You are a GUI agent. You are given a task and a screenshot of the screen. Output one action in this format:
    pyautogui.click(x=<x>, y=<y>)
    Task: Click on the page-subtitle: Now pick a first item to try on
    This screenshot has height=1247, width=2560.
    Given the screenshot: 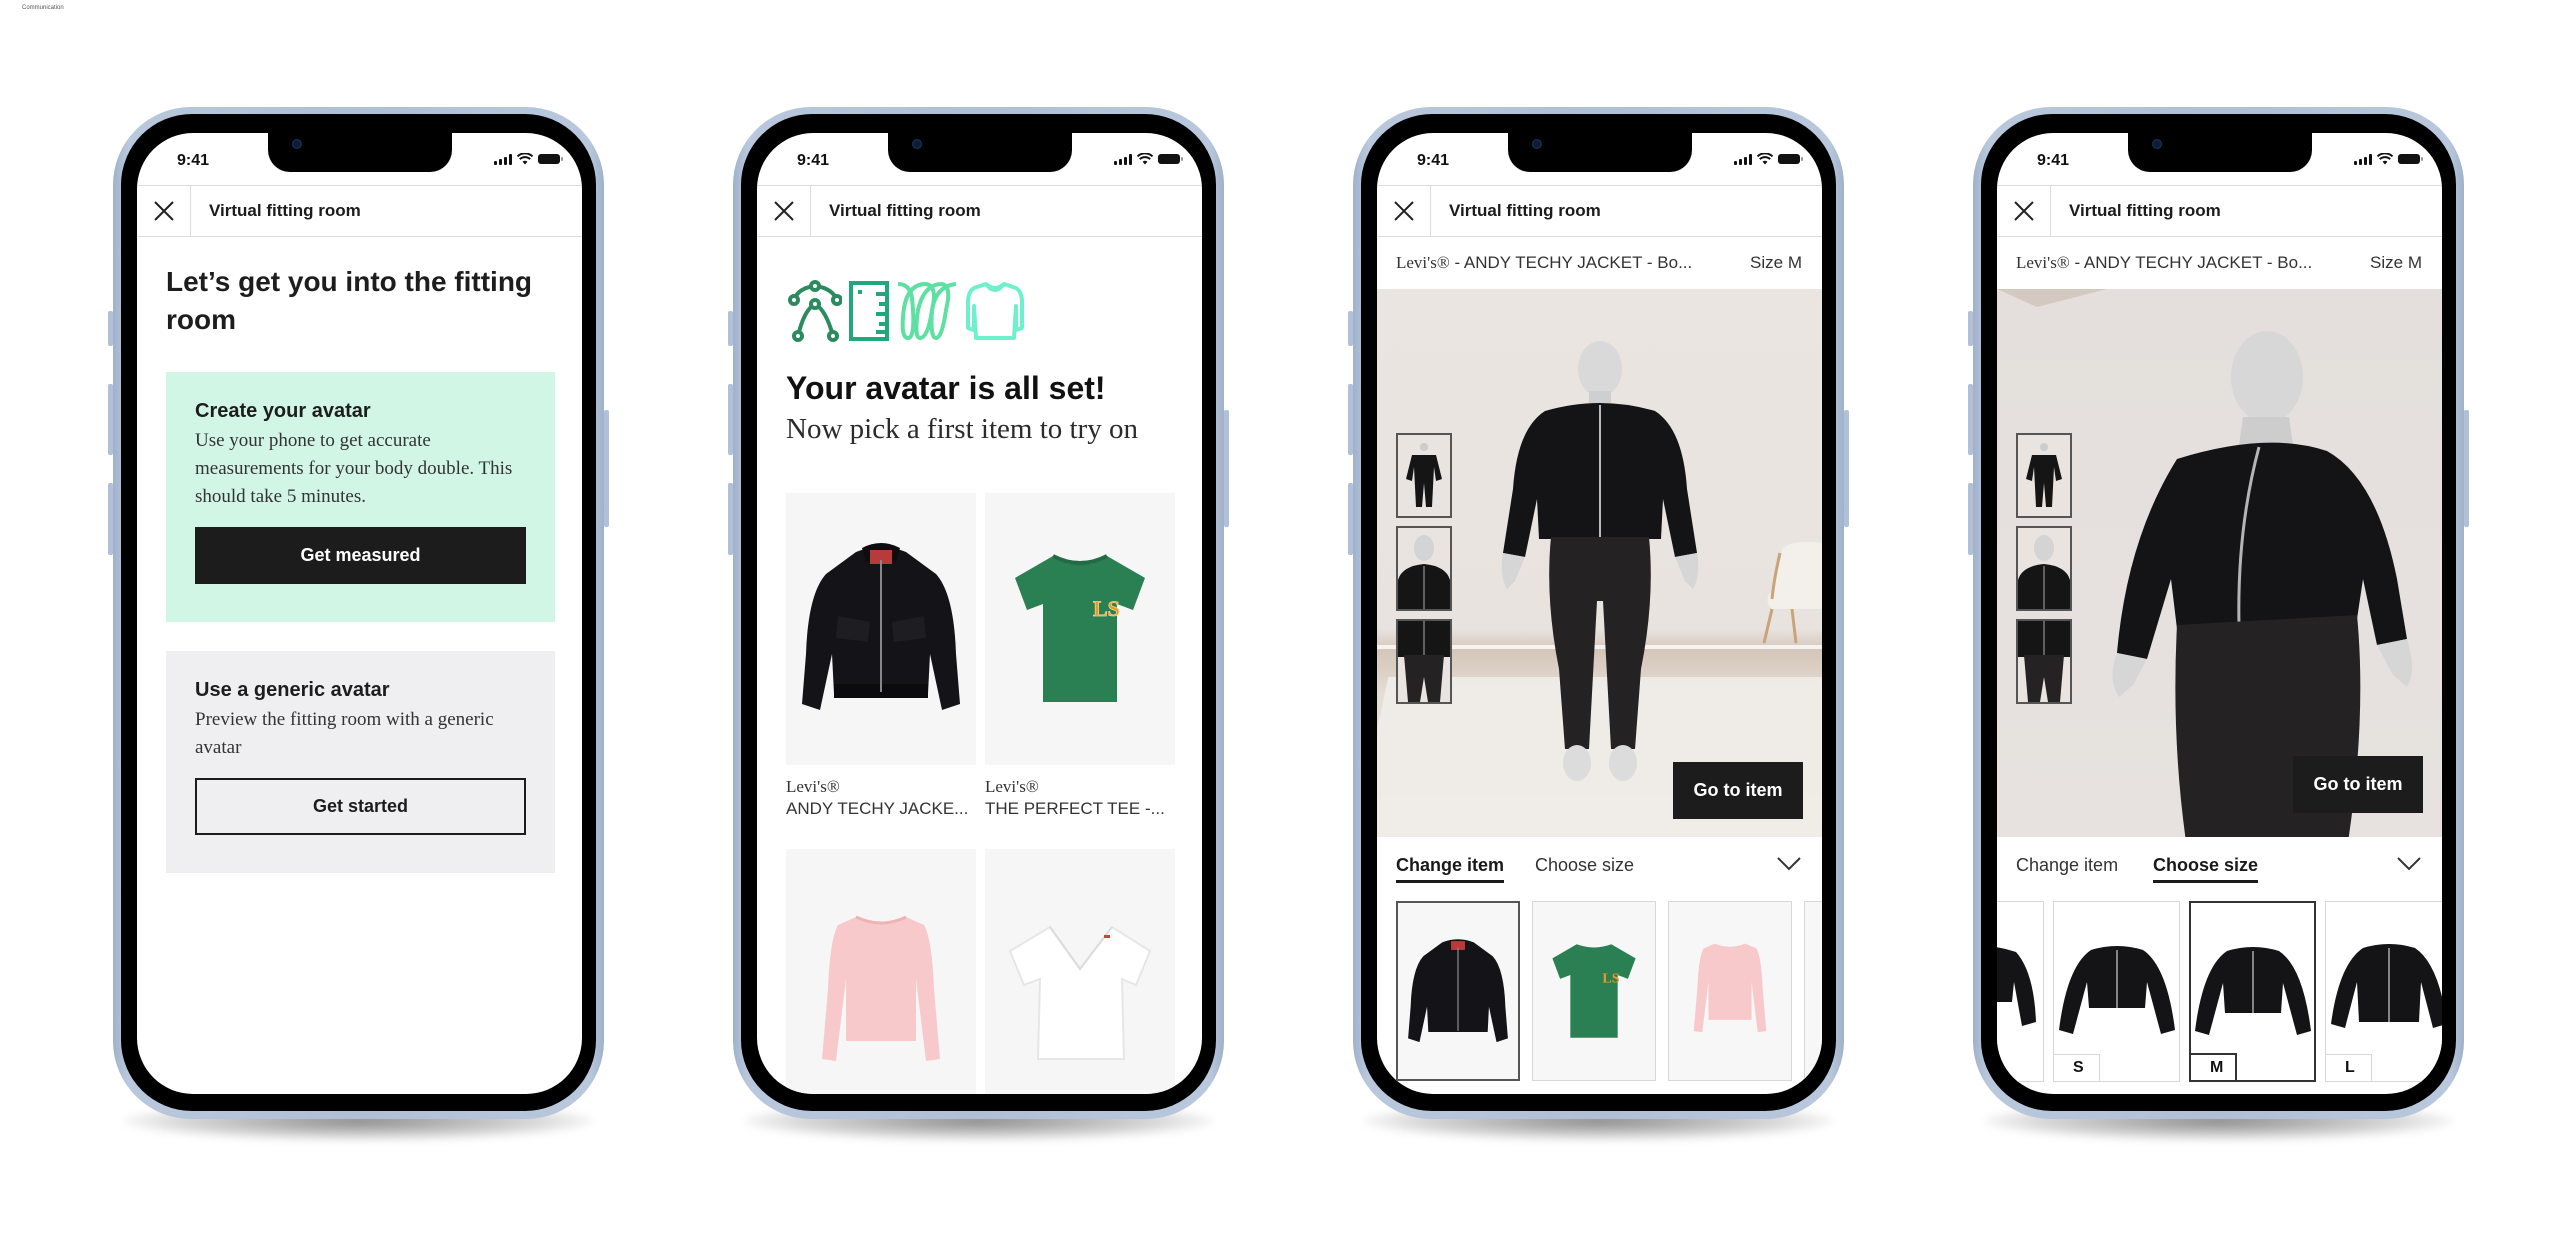 What is the action you would take?
    pyautogui.click(x=962, y=429)
    